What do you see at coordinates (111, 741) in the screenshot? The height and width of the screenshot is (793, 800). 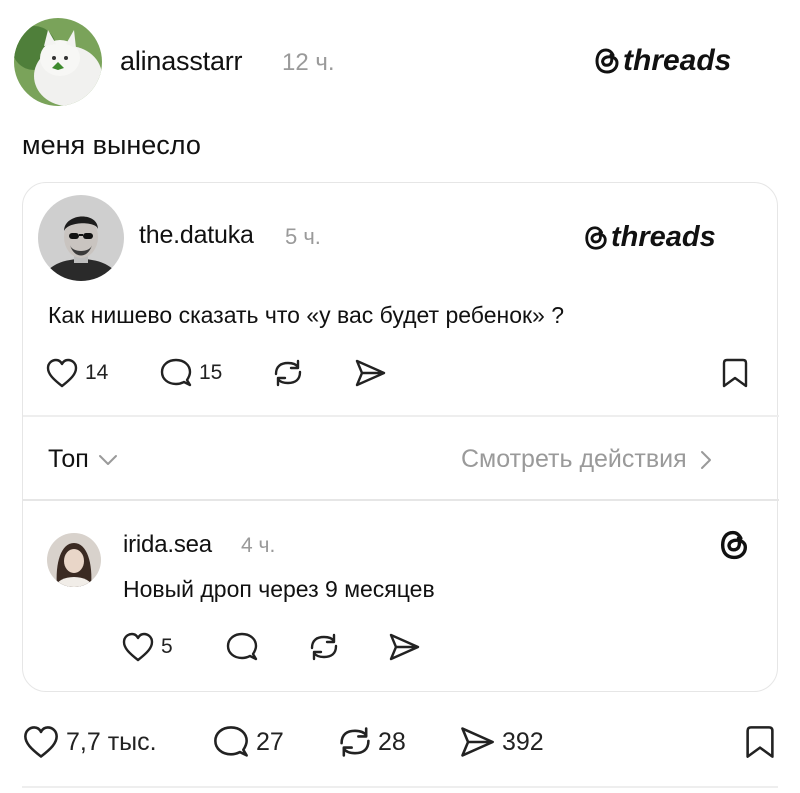 I see `like-count: 7,7 тыс.` at bounding box center [111, 741].